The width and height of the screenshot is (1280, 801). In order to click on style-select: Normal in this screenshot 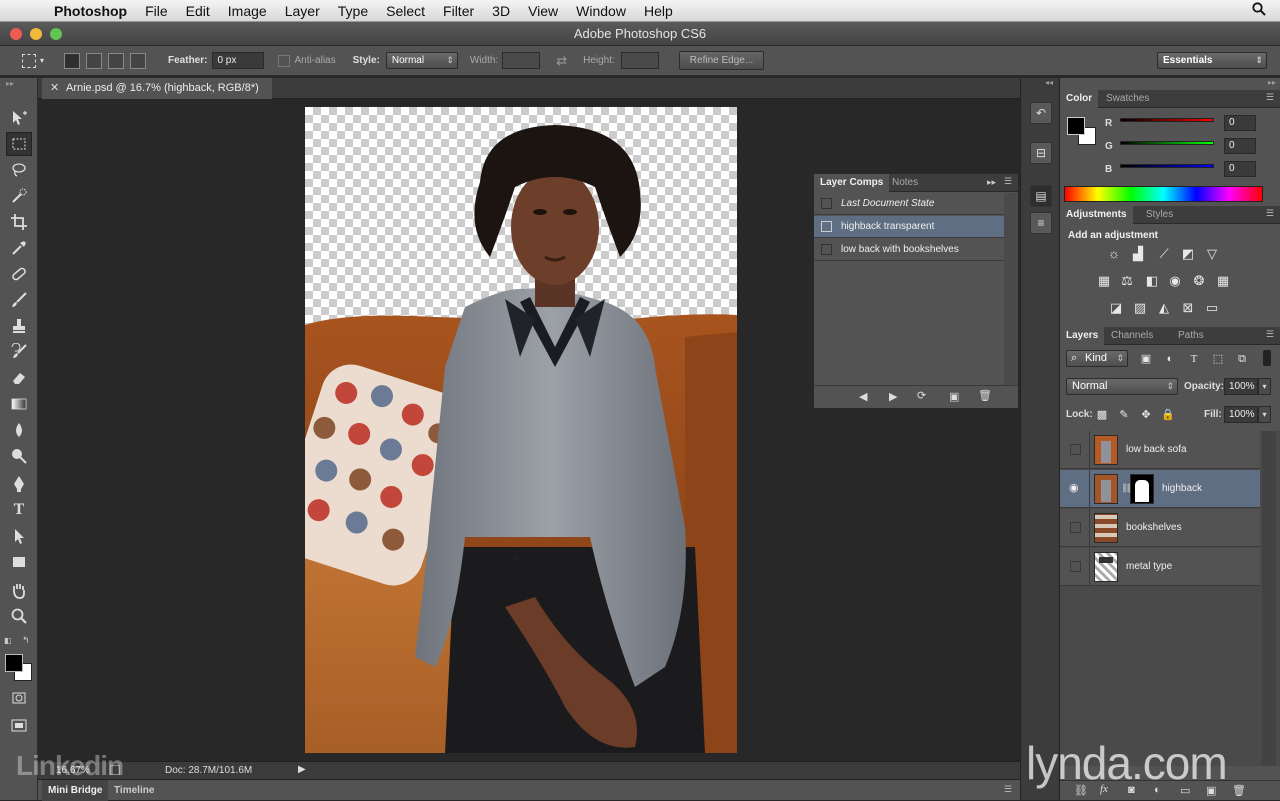, I will do `click(421, 60)`.